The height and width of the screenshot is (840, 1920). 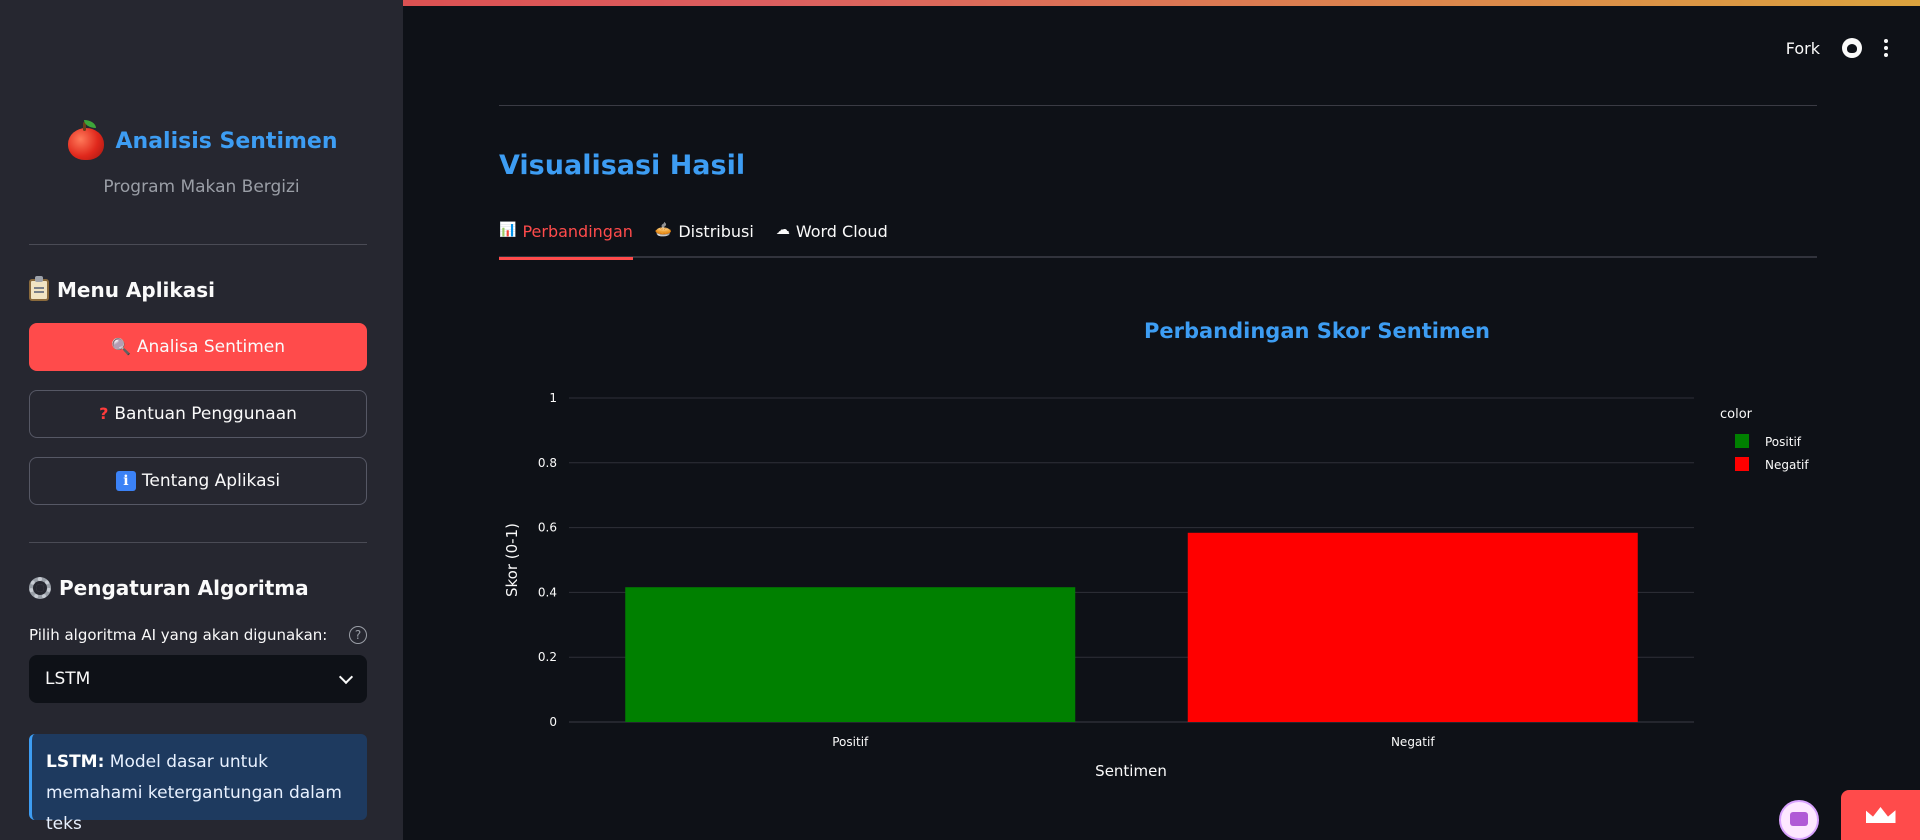 What do you see at coordinates (553, 722) in the screenshot?
I see `y-tick-label: 0` at bounding box center [553, 722].